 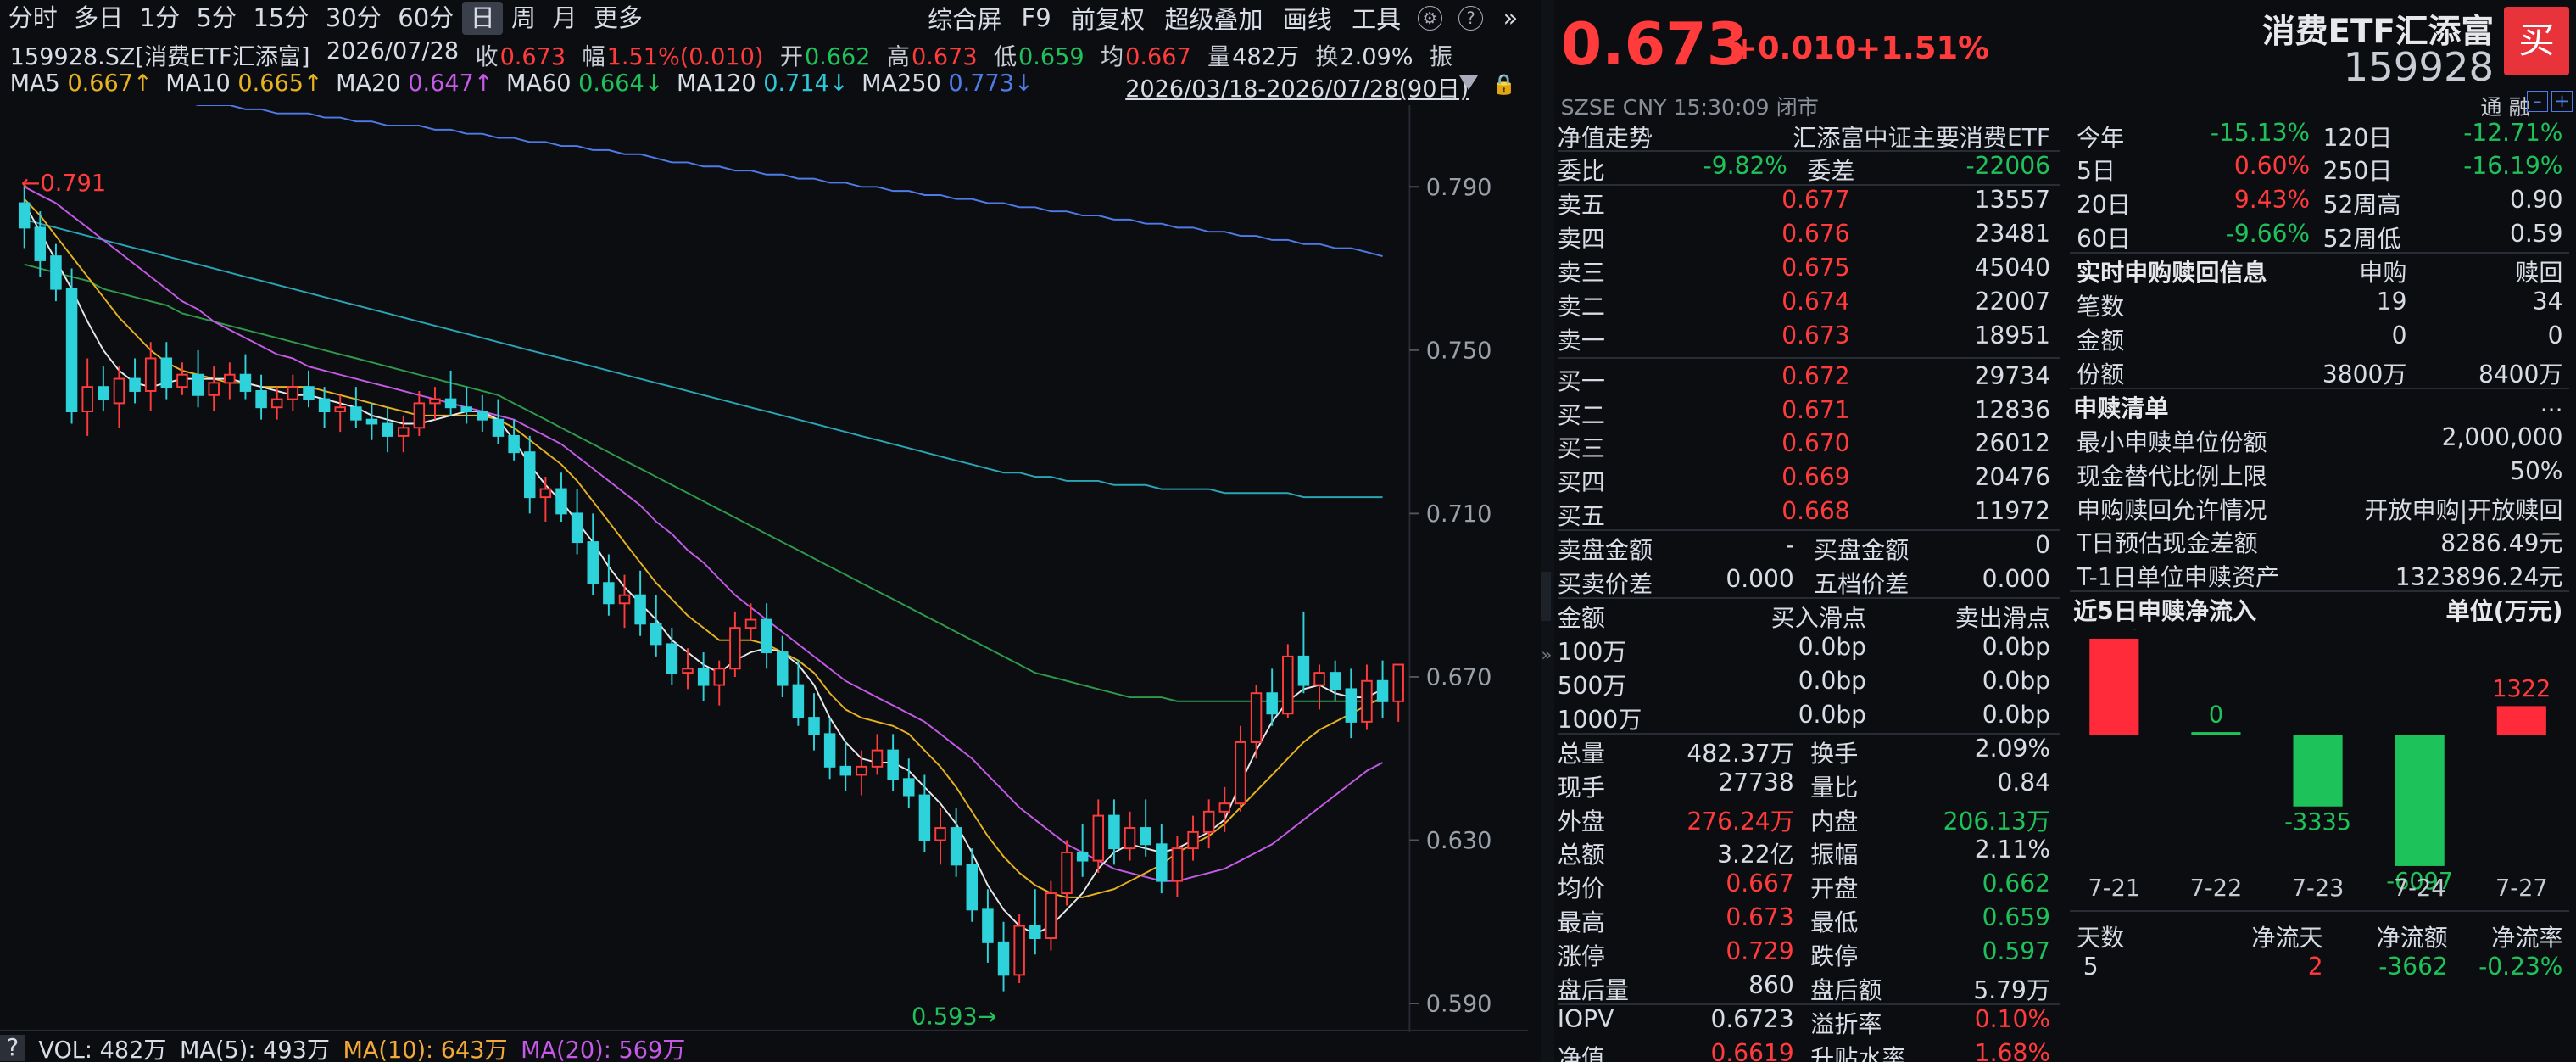 What do you see at coordinates (1809, 479) in the screenshot?
I see `bid-row-3: 买四 0.669 20476` at bounding box center [1809, 479].